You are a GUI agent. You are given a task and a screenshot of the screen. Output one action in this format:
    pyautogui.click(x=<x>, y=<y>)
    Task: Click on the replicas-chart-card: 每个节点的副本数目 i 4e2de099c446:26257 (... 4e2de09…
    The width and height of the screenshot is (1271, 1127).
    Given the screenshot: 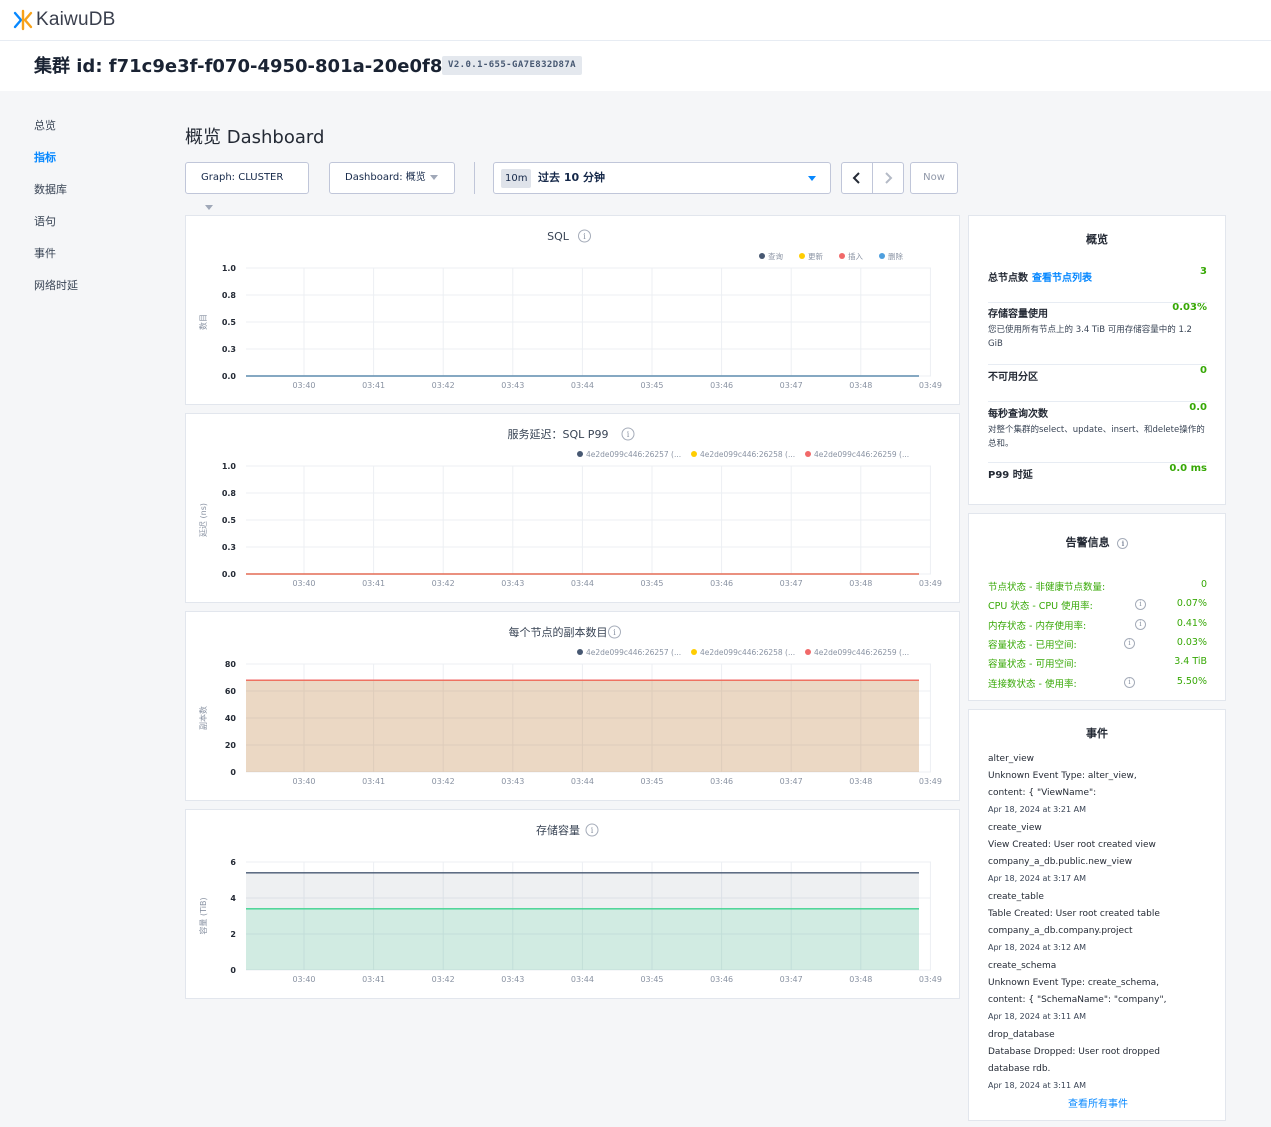 What is the action you would take?
    pyautogui.click(x=572, y=706)
    